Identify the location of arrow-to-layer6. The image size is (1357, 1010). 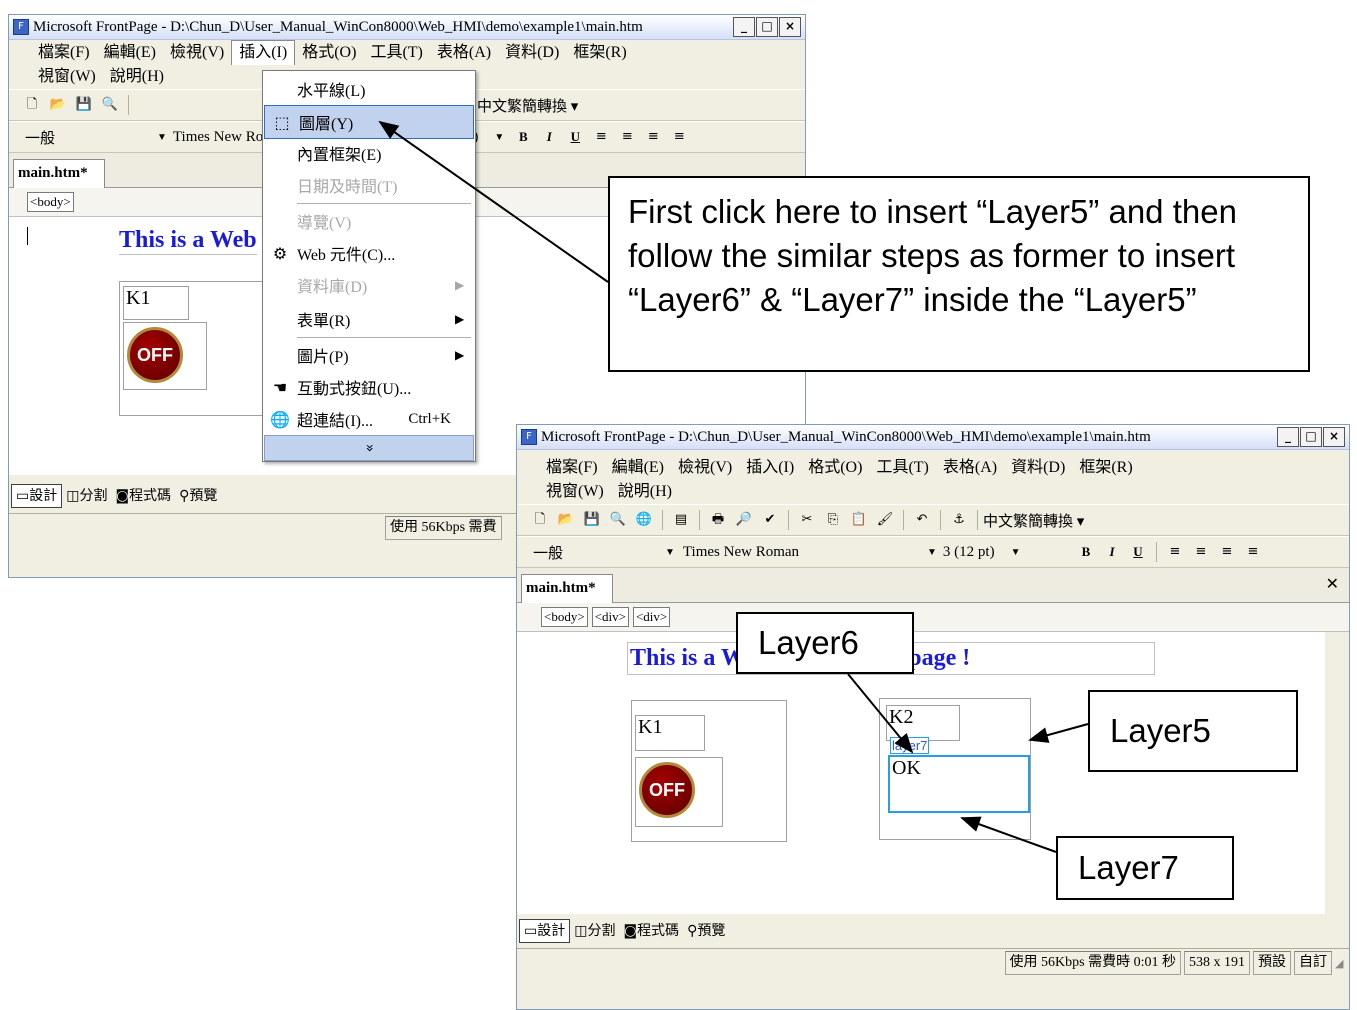
(880, 713).